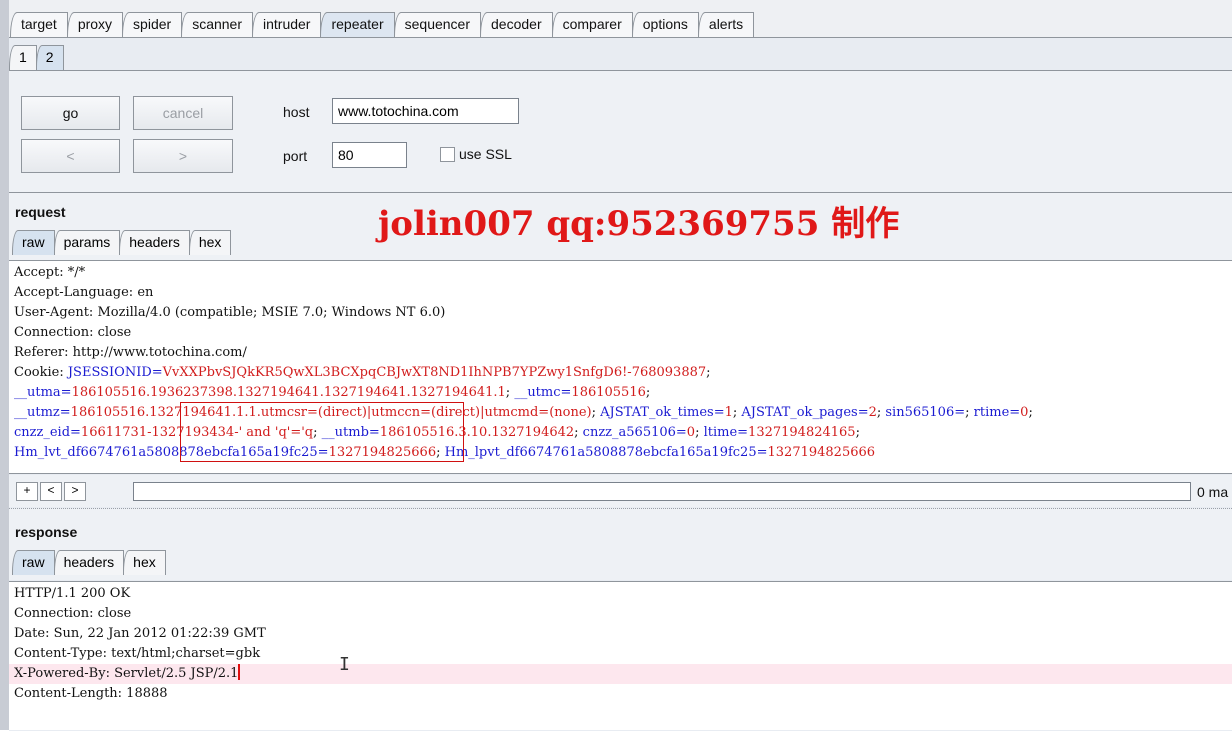  Describe the element at coordinates (369, 155) in the screenshot. I see `port-field: 80` at that location.